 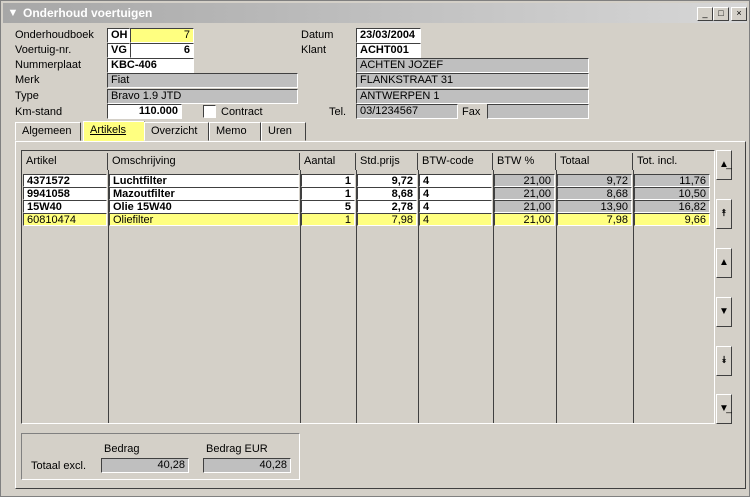 What do you see at coordinates (204, 206) in the screenshot?
I see `grid-cell-omschrijving: Olie 15W40` at bounding box center [204, 206].